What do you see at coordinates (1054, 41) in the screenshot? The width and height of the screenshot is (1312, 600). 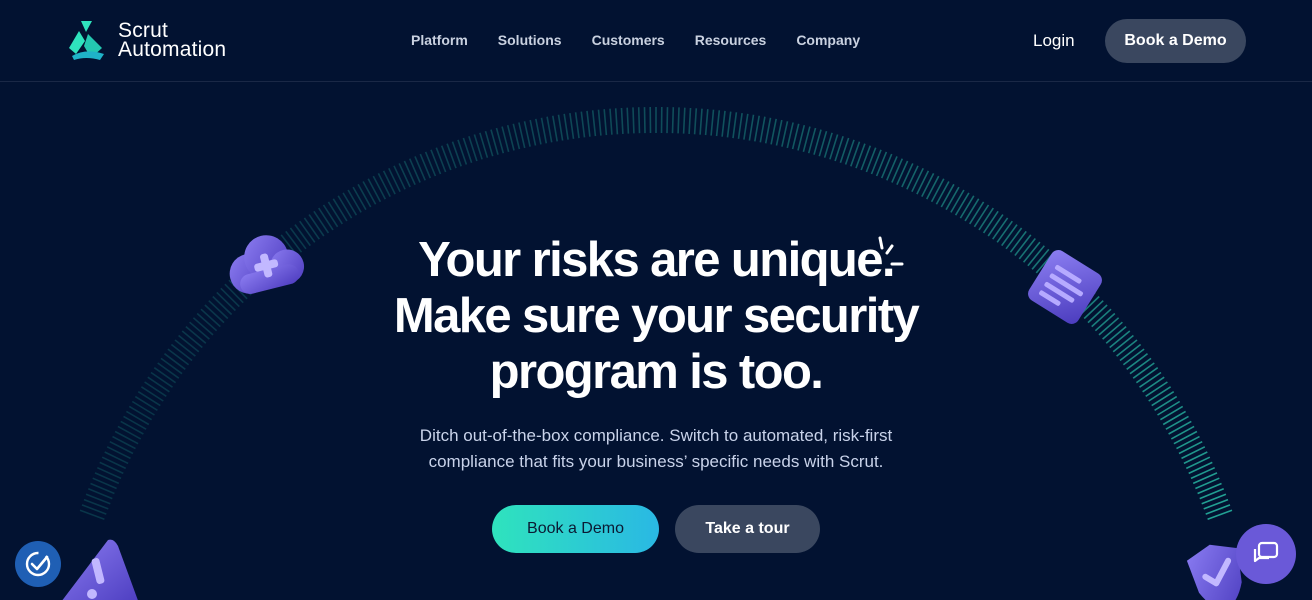 I see `login-link: Login` at bounding box center [1054, 41].